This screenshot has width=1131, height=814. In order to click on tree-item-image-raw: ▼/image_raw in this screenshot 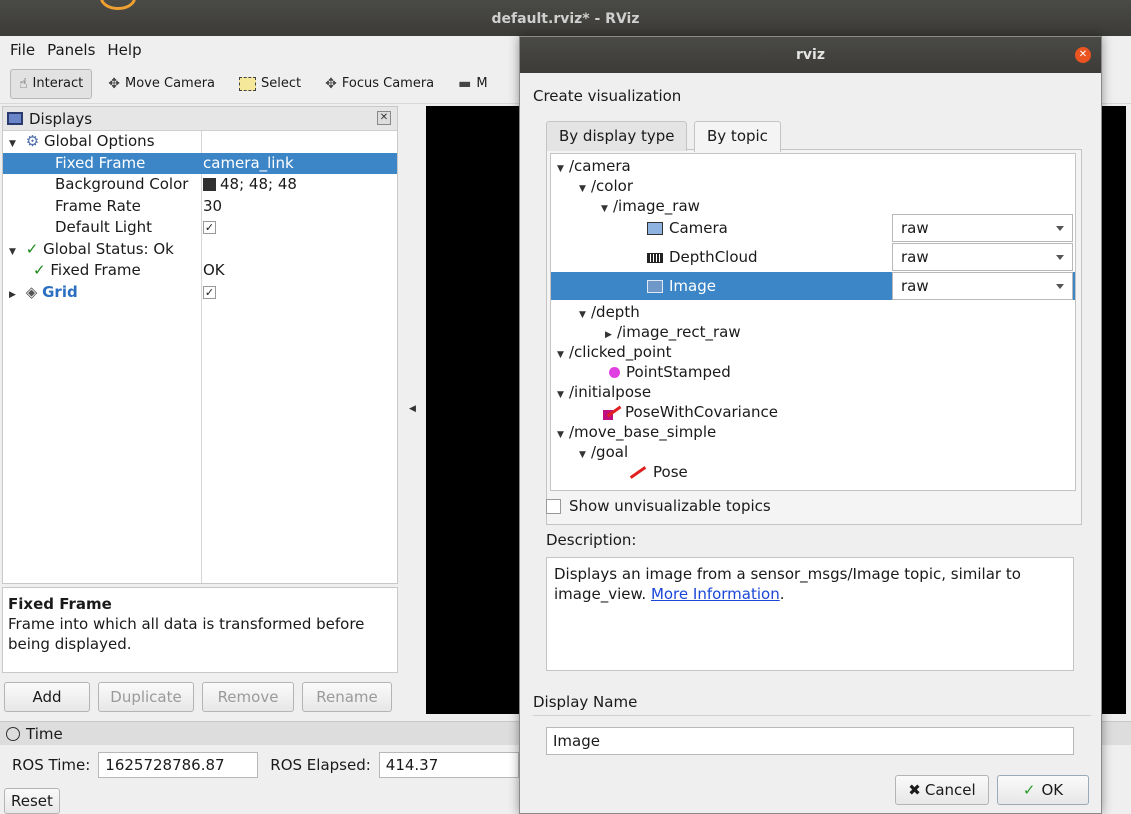, I will do `click(813, 206)`.